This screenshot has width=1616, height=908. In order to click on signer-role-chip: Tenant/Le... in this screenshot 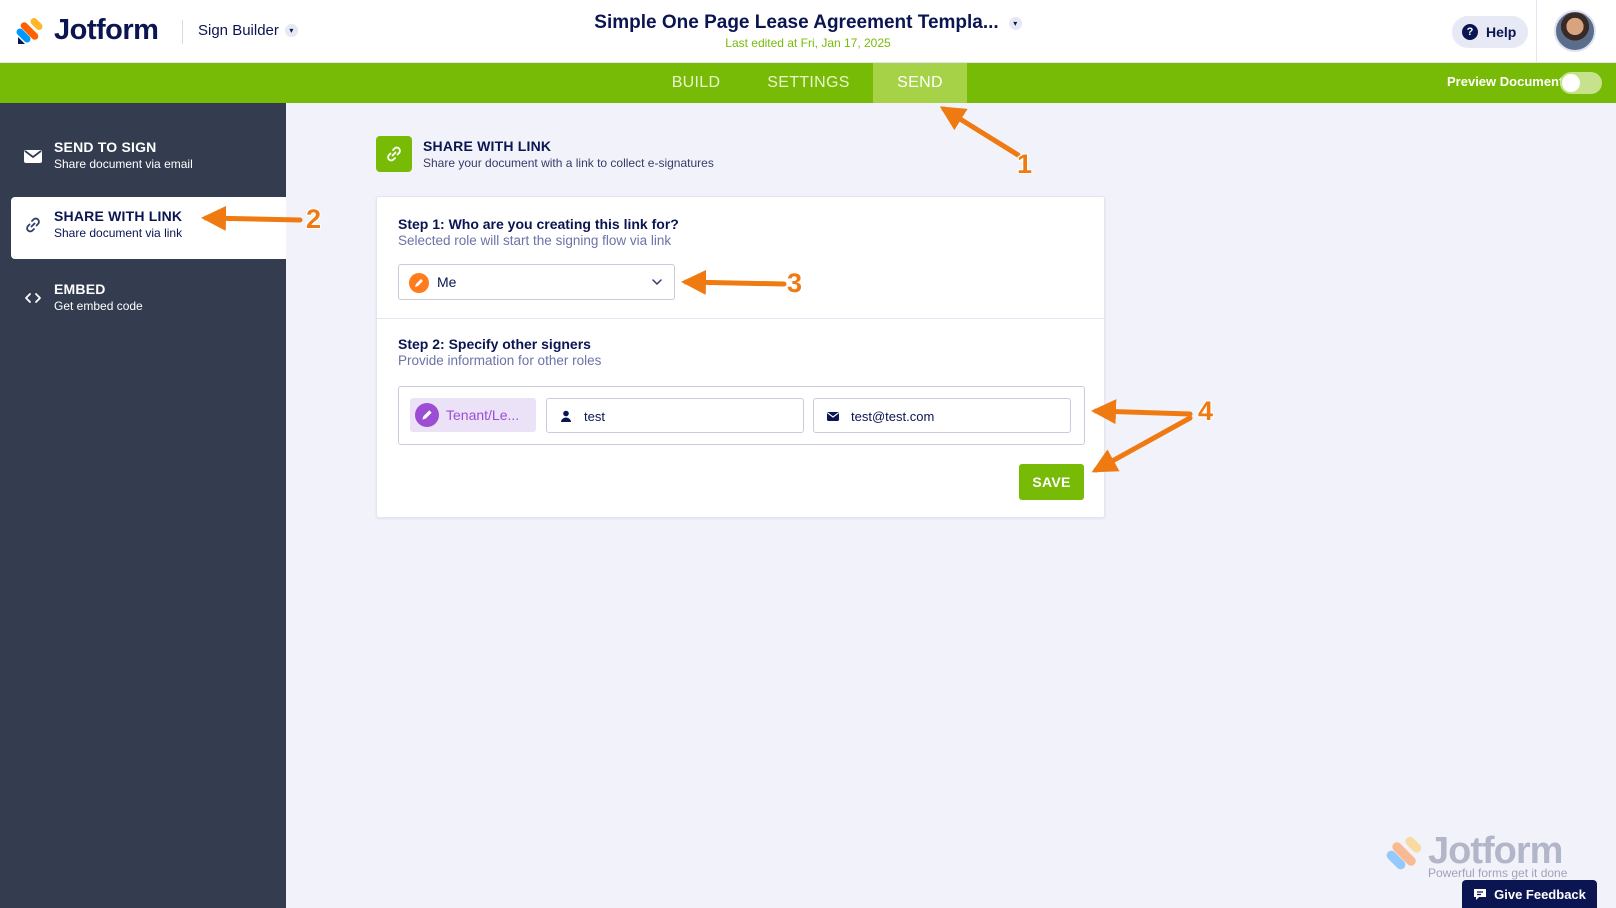, I will do `click(473, 415)`.